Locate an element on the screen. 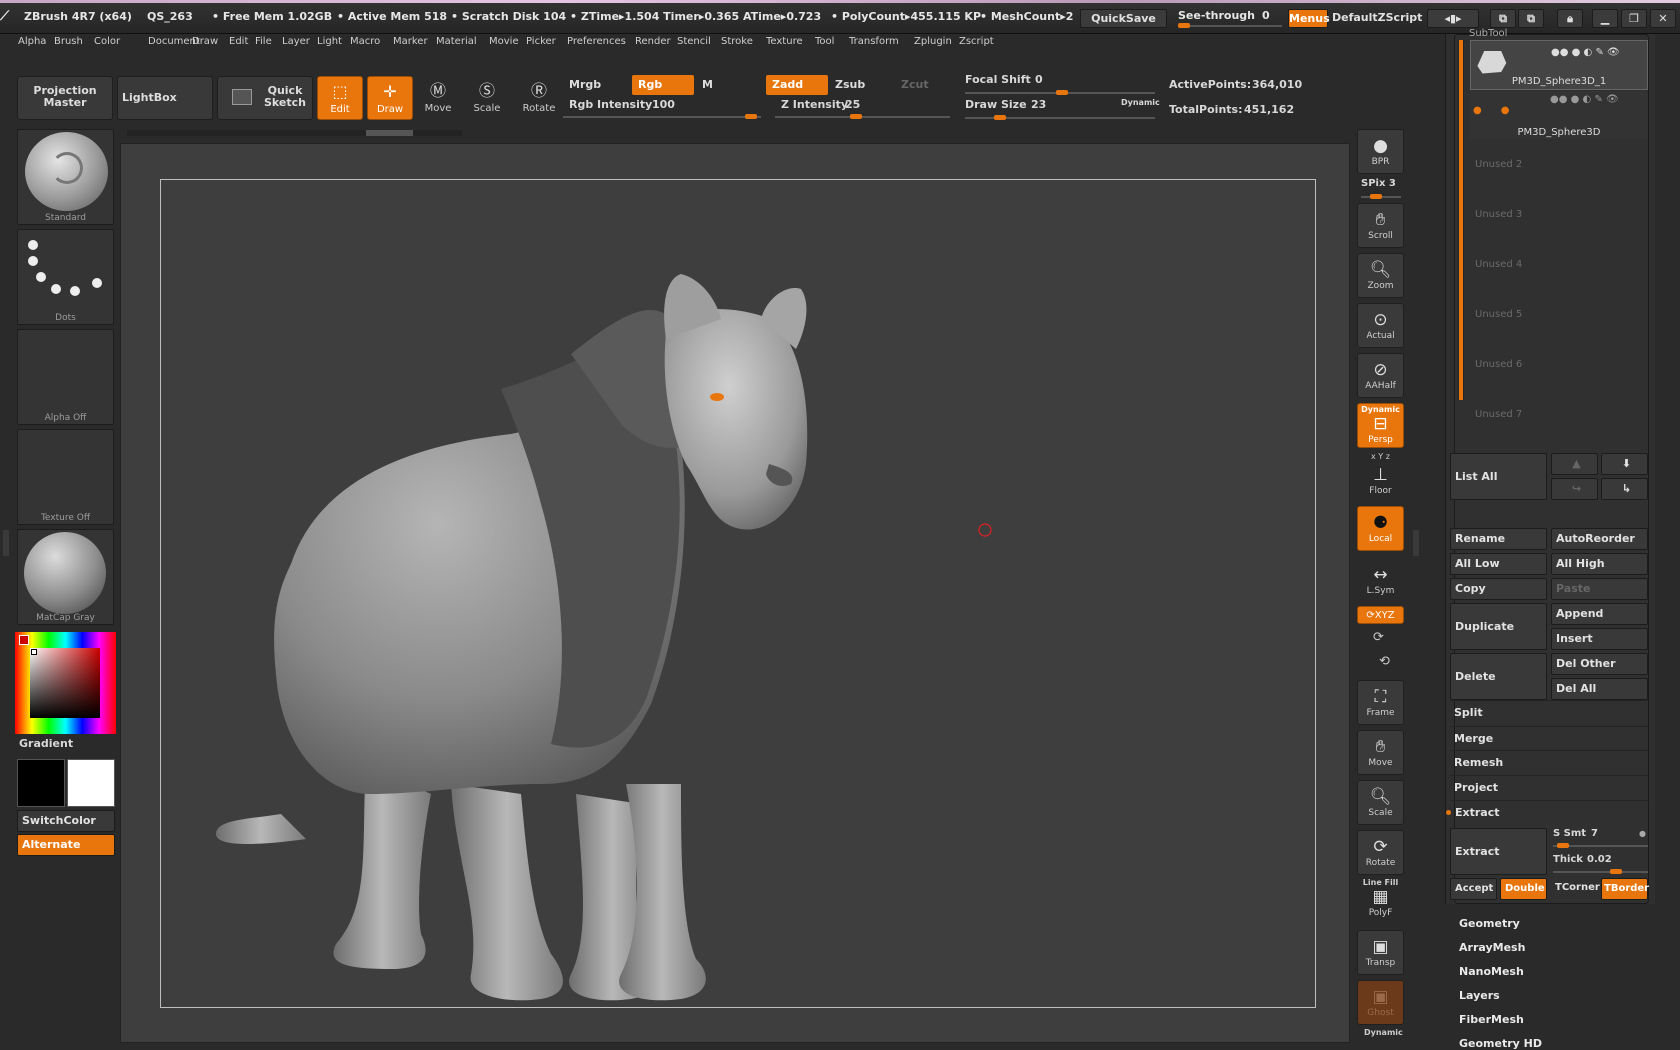 The image size is (1680, 1050). left-collapse-handle is located at coordinates (6, 543).